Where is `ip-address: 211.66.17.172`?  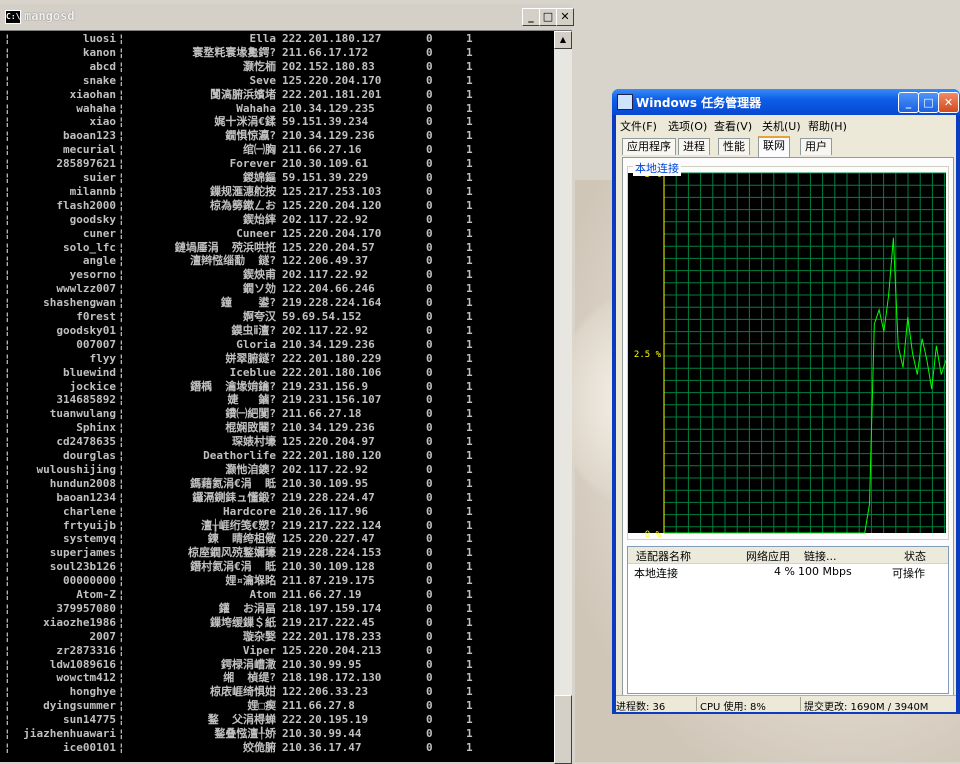 ip-address: 211.66.17.172 is located at coordinates (325, 52).